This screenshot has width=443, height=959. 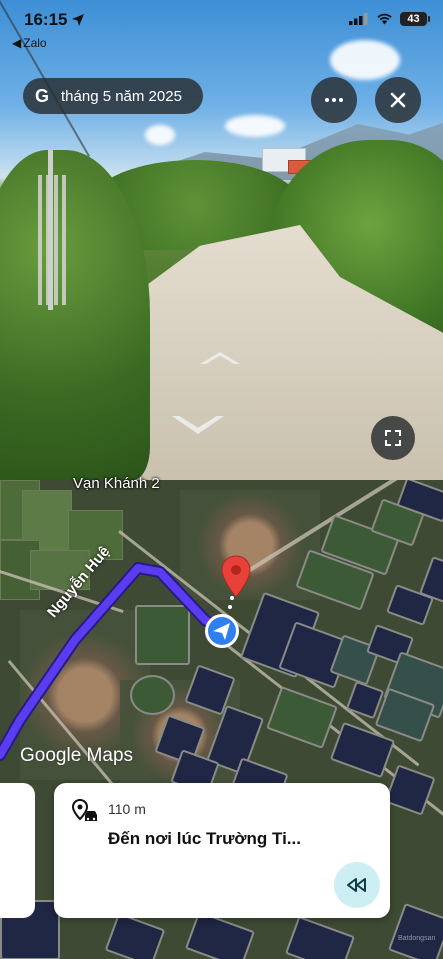 I want to click on imagery-date-pill: G tháng 5 năm 2025, so click(x=113, y=96).